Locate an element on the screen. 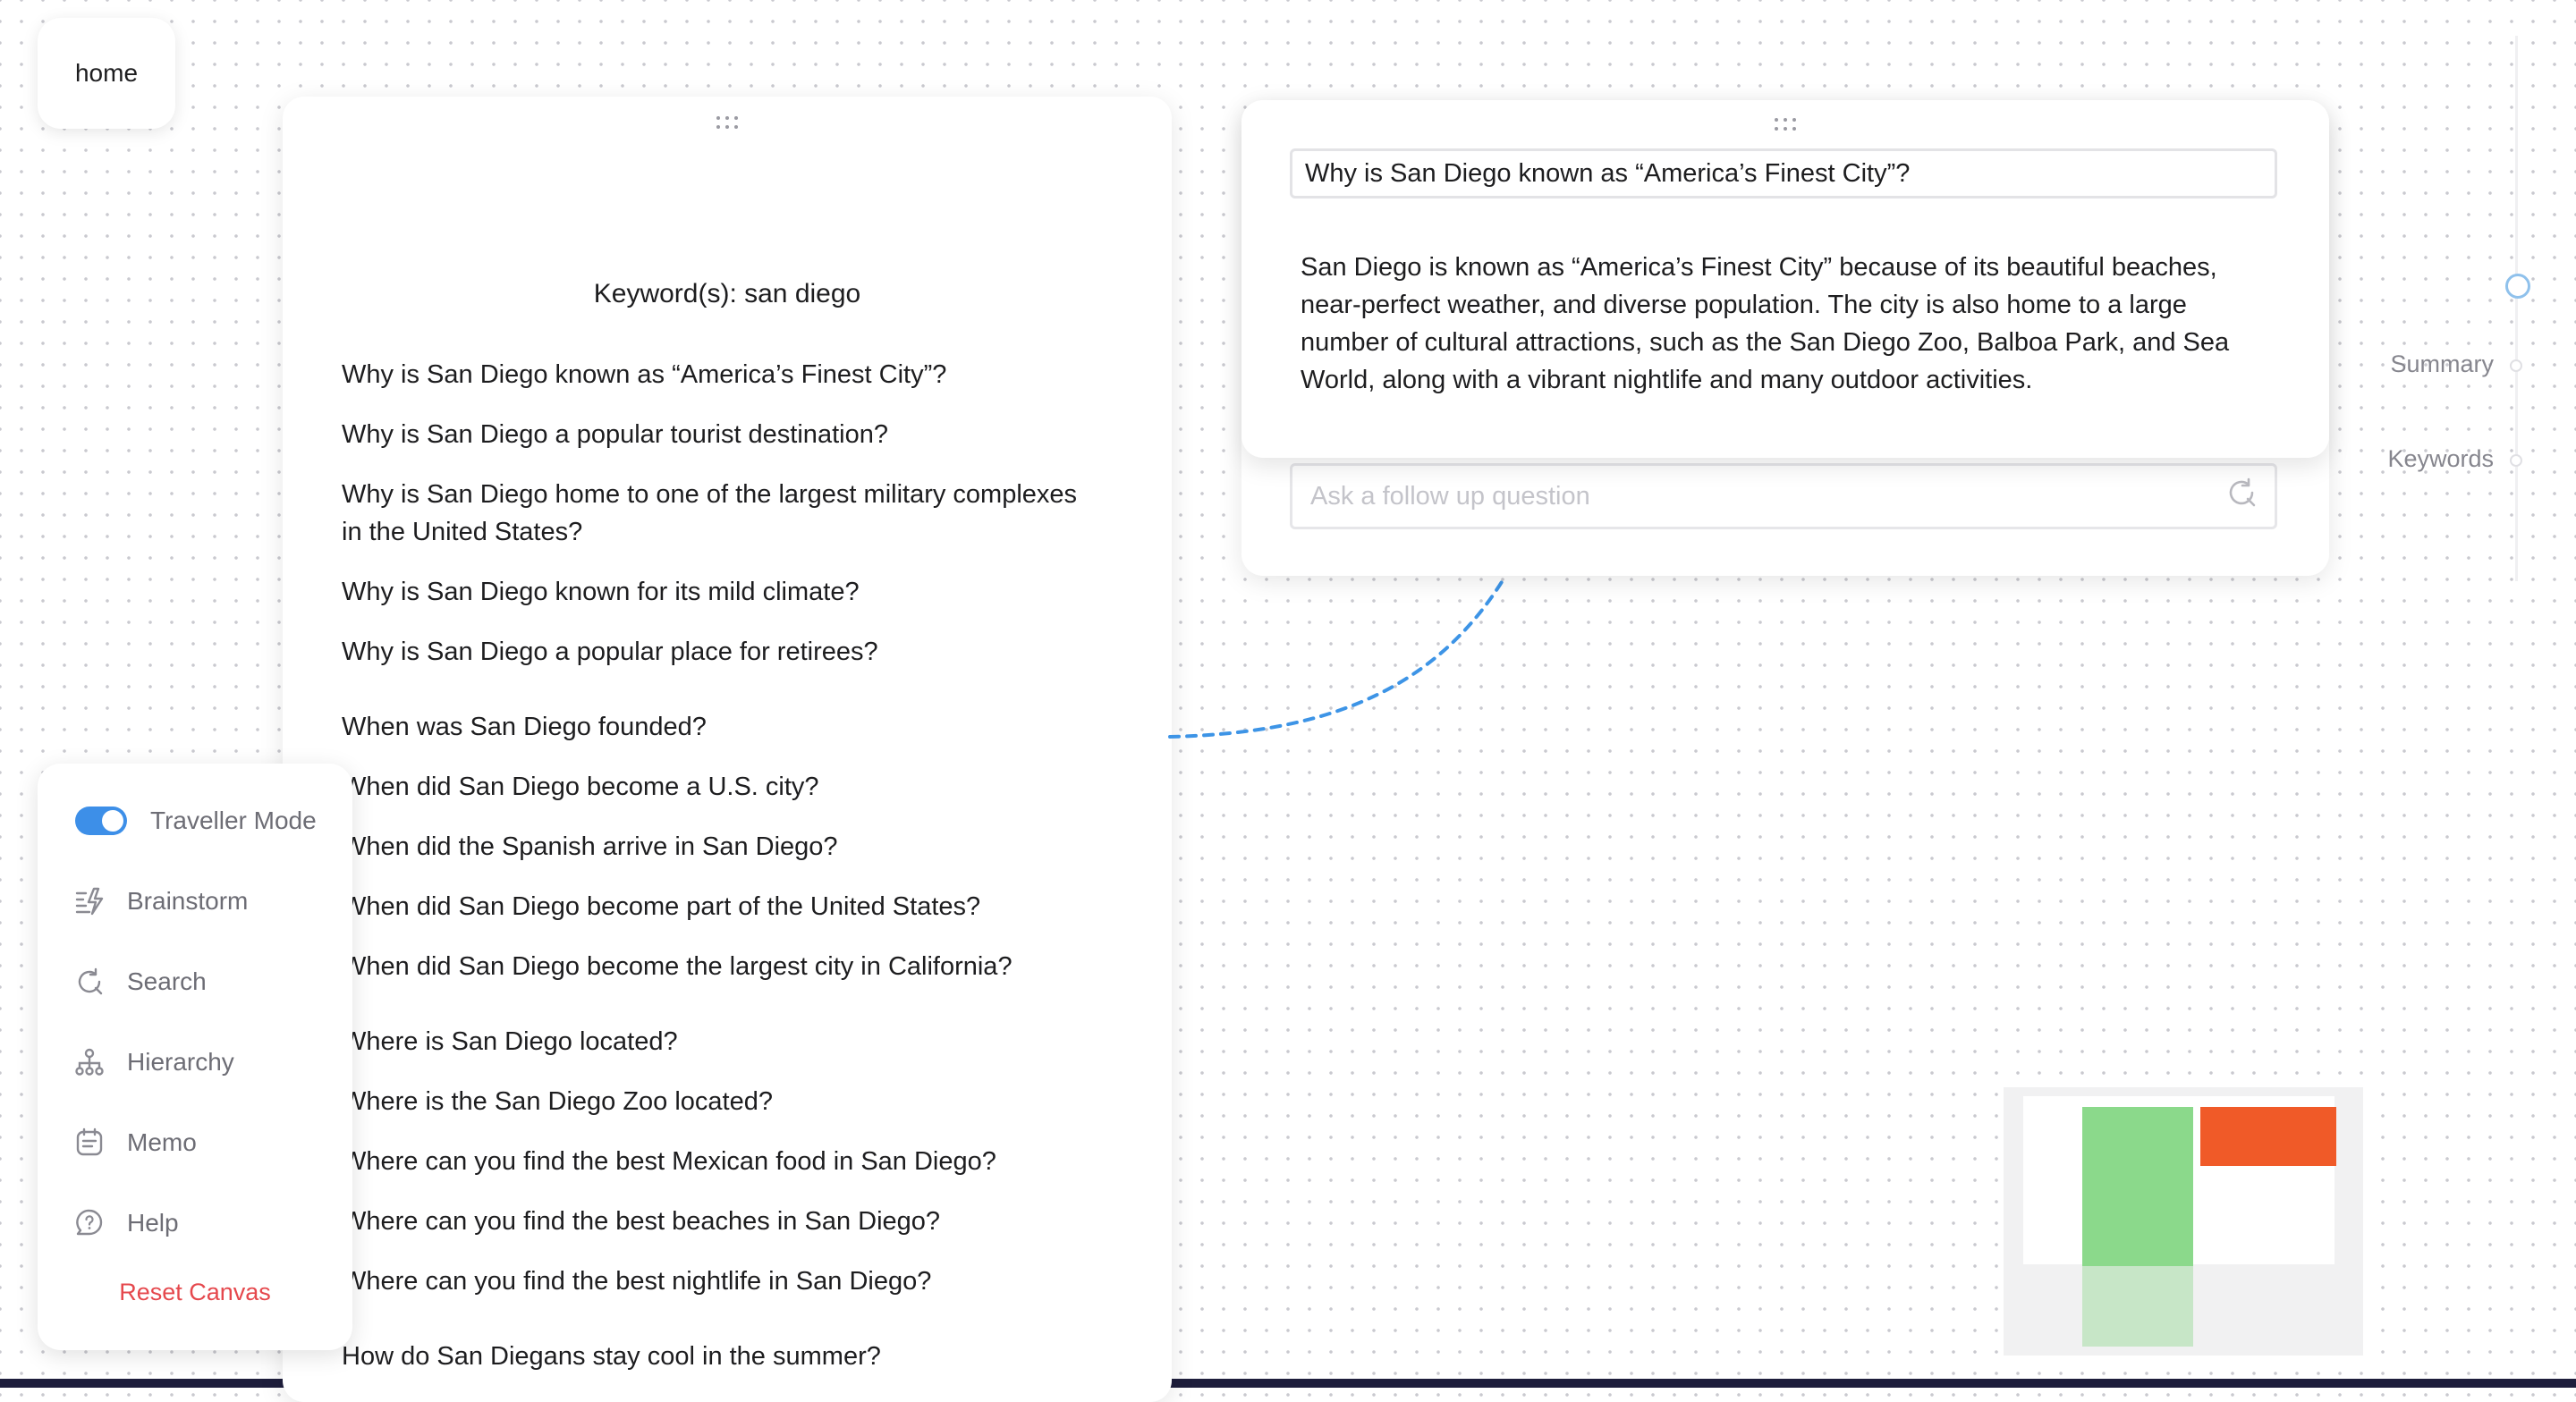 Image resolution: width=2576 pixels, height=1402 pixels. help-icon is located at coordinates (89, 1223).